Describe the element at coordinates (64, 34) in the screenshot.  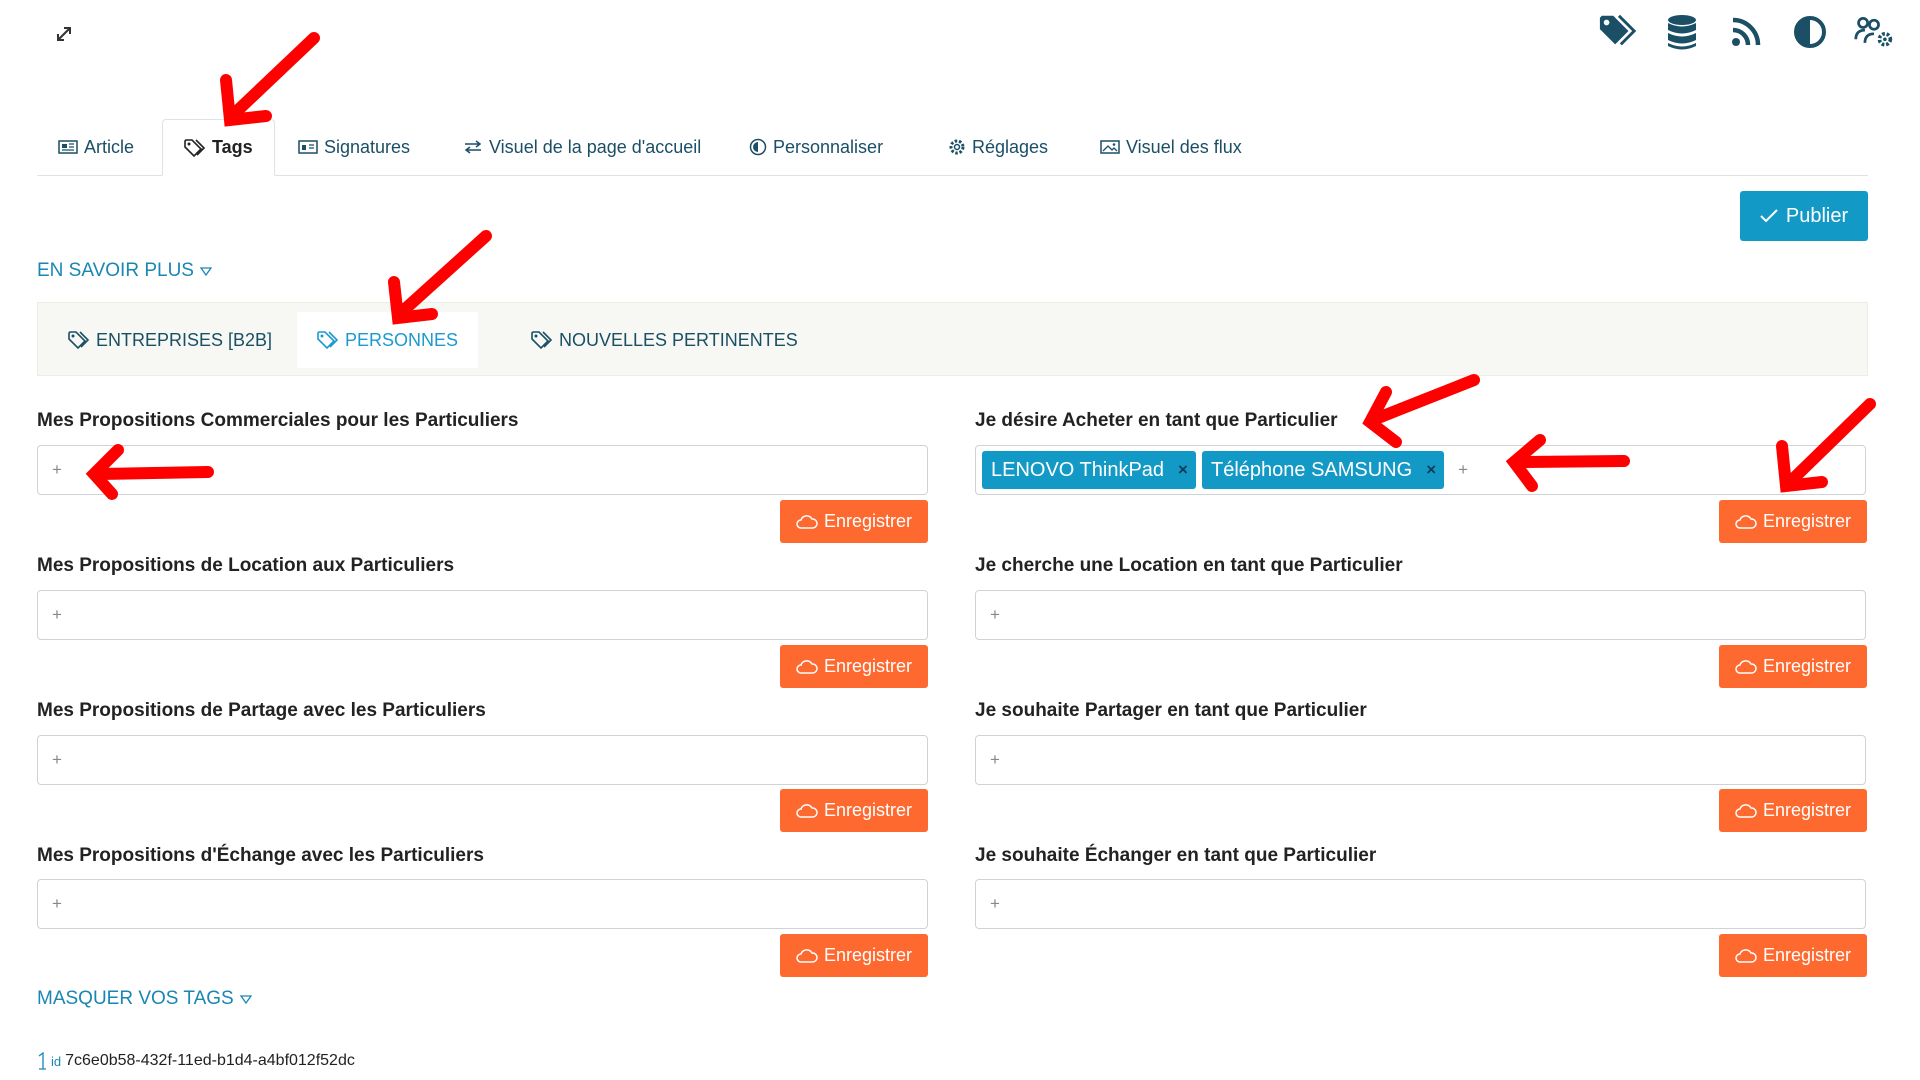
I see `expand-icon` at that location.